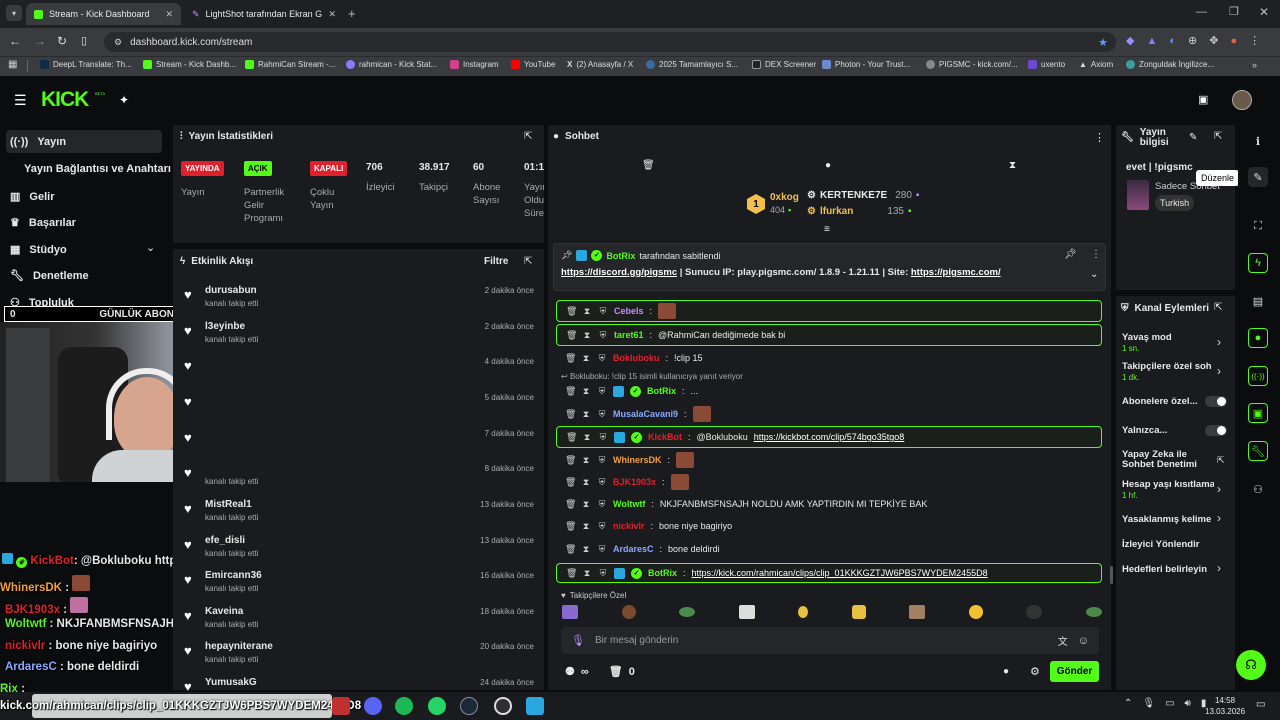 The width and height of the screenshot is (1280, 720). What do you see at coordinates (1258, 489) in the screenshot?
I see `community-icon: ⚇` at bounding box center [1258, 489].